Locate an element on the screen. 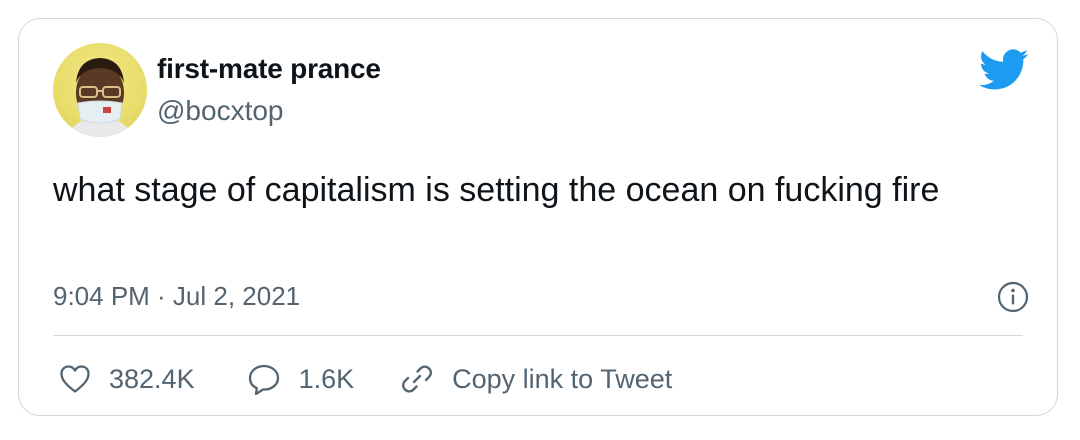 The height and width of the screenshot is (440, 1080). link-icon is located at coordinates (417, 379).